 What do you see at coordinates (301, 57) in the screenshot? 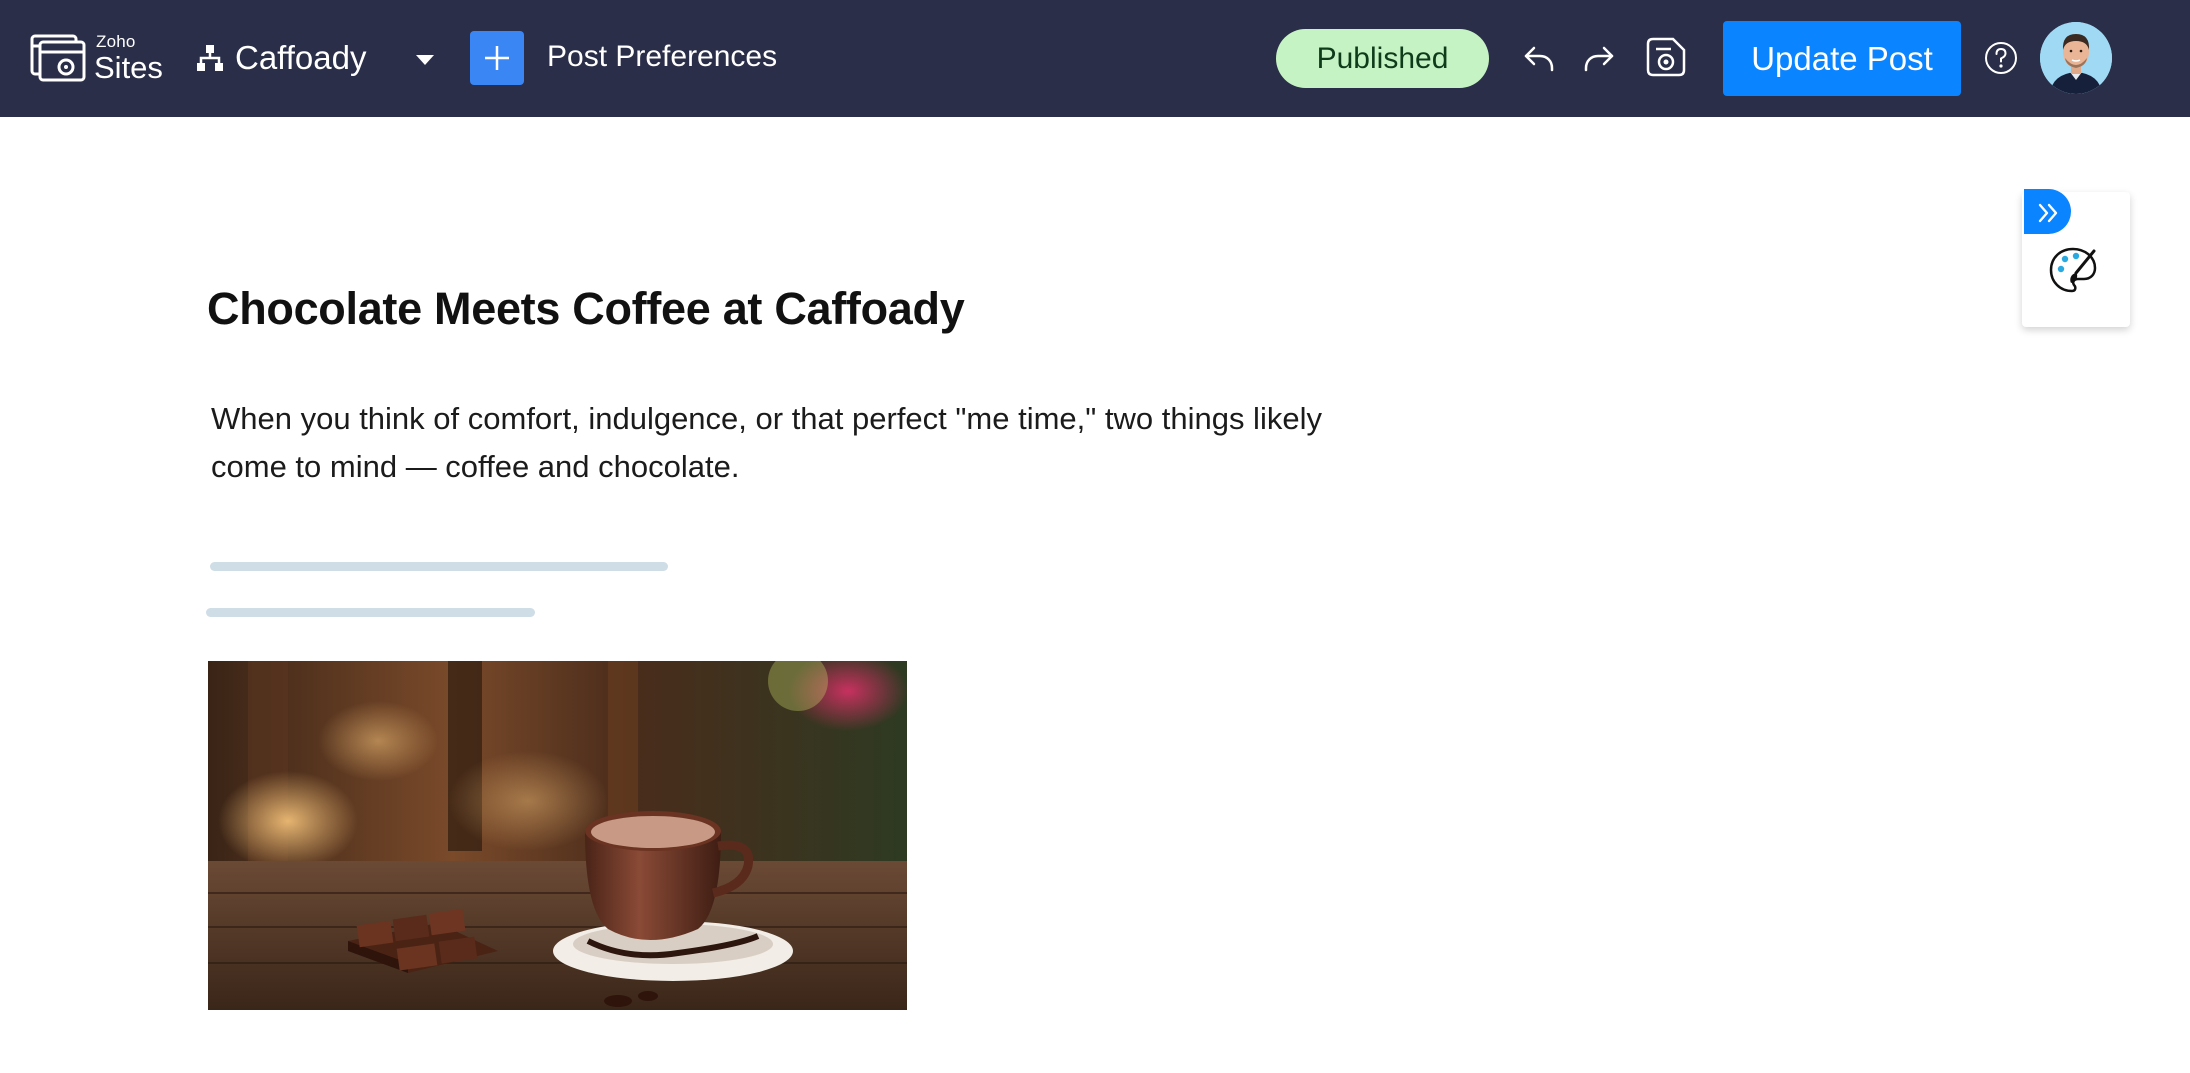
I see `site-name: Caffoady` at bounding box center [301, 57].